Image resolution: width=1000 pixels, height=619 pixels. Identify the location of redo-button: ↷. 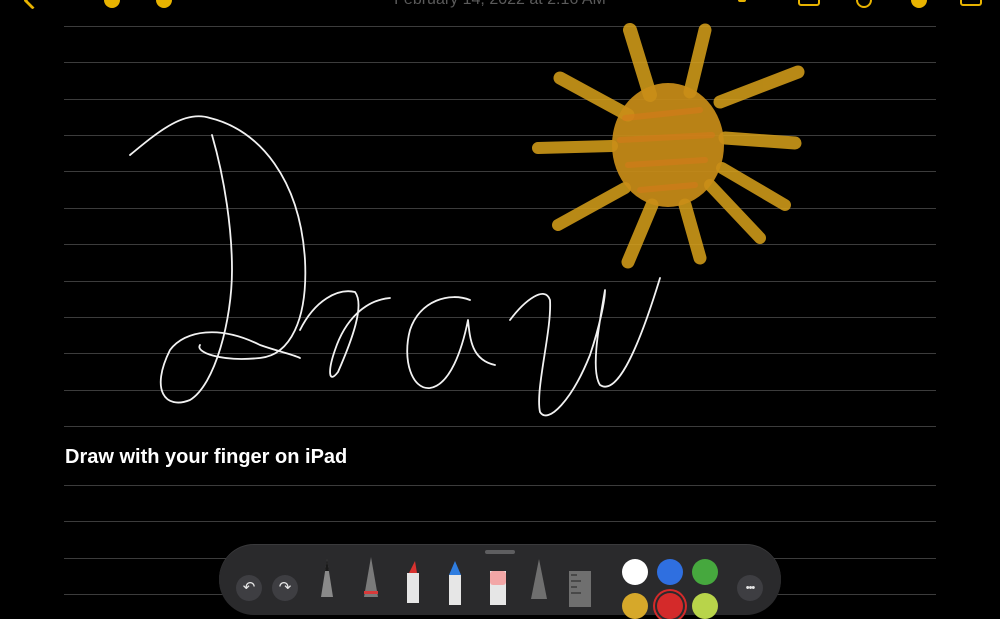
(285, 588).